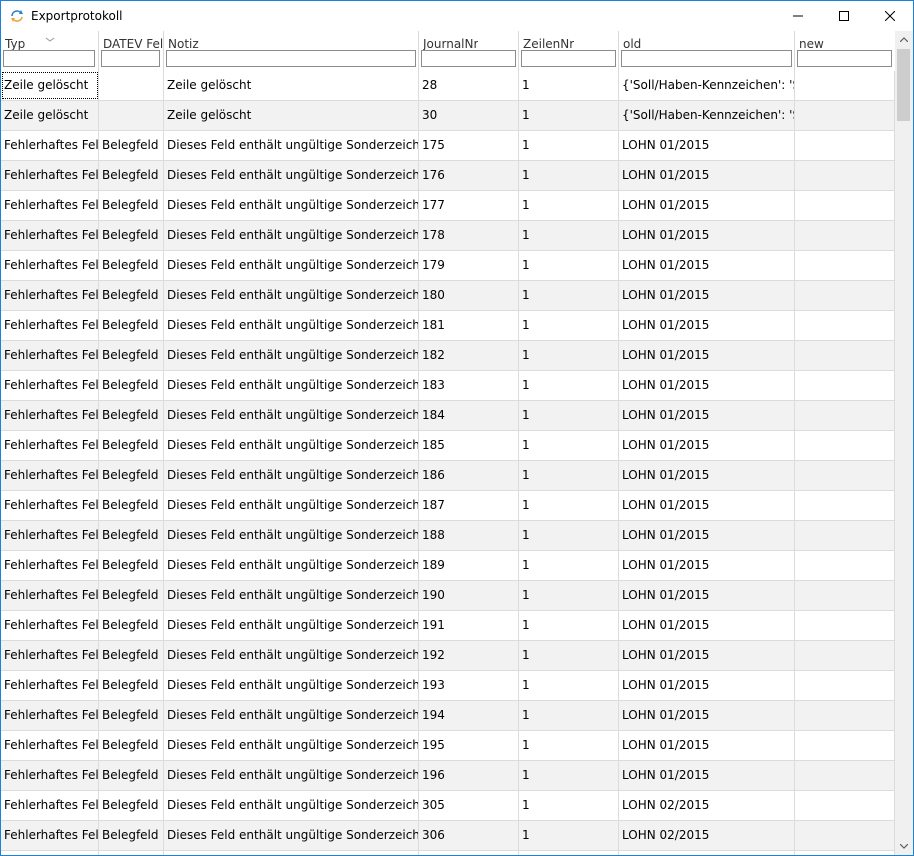 The height and width of the screenshot is (856, 914). I want to click on column-header-old: old, so click(707, 51).